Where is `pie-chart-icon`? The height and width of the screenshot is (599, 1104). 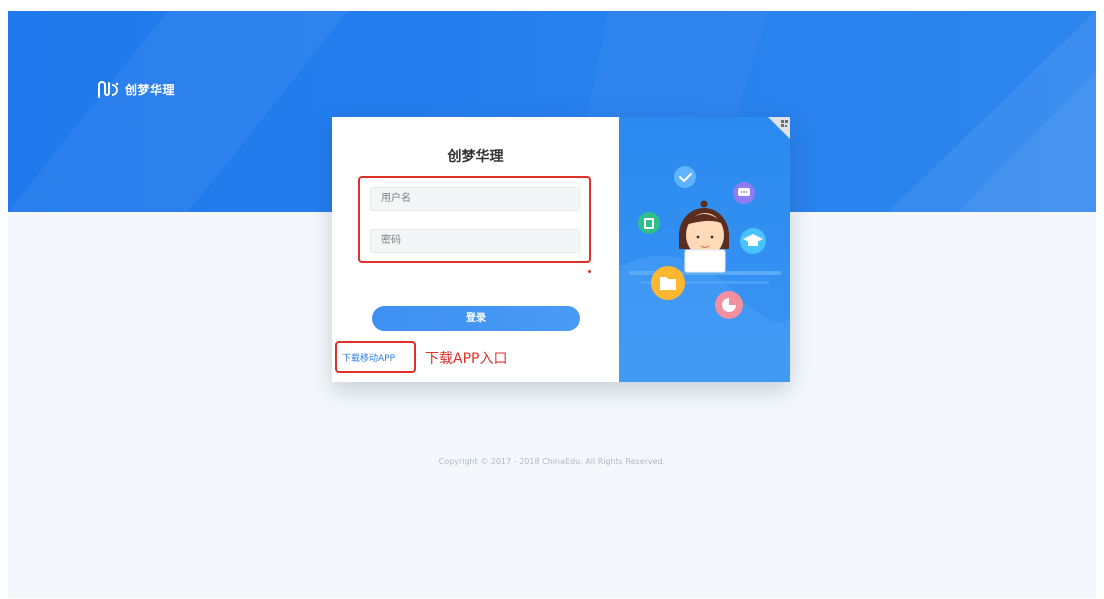 pie-chart-icon is located at coordinates (729, 305).